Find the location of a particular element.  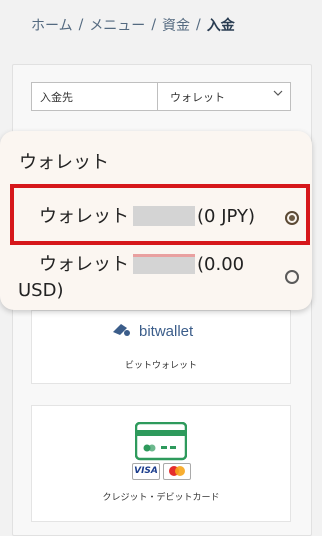

breadcrumb-menu: メニュー is located at coordinates (117, 25).